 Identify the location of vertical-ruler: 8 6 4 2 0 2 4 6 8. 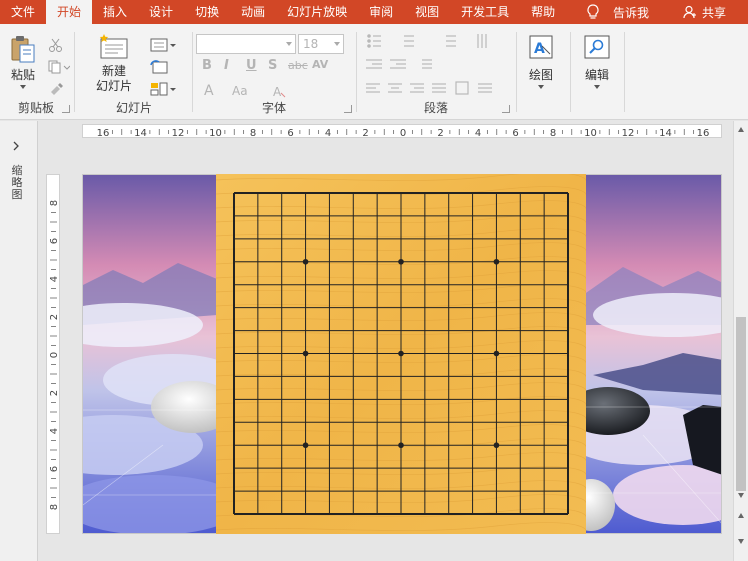
(53, 354).